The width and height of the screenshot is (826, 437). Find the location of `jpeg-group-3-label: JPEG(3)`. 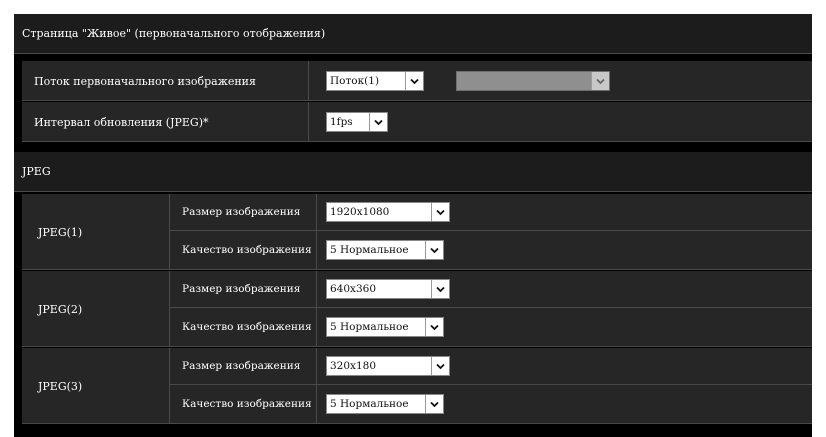

jpeg-group-3-label: JPEG(3) is located at coordinates (60, 386).